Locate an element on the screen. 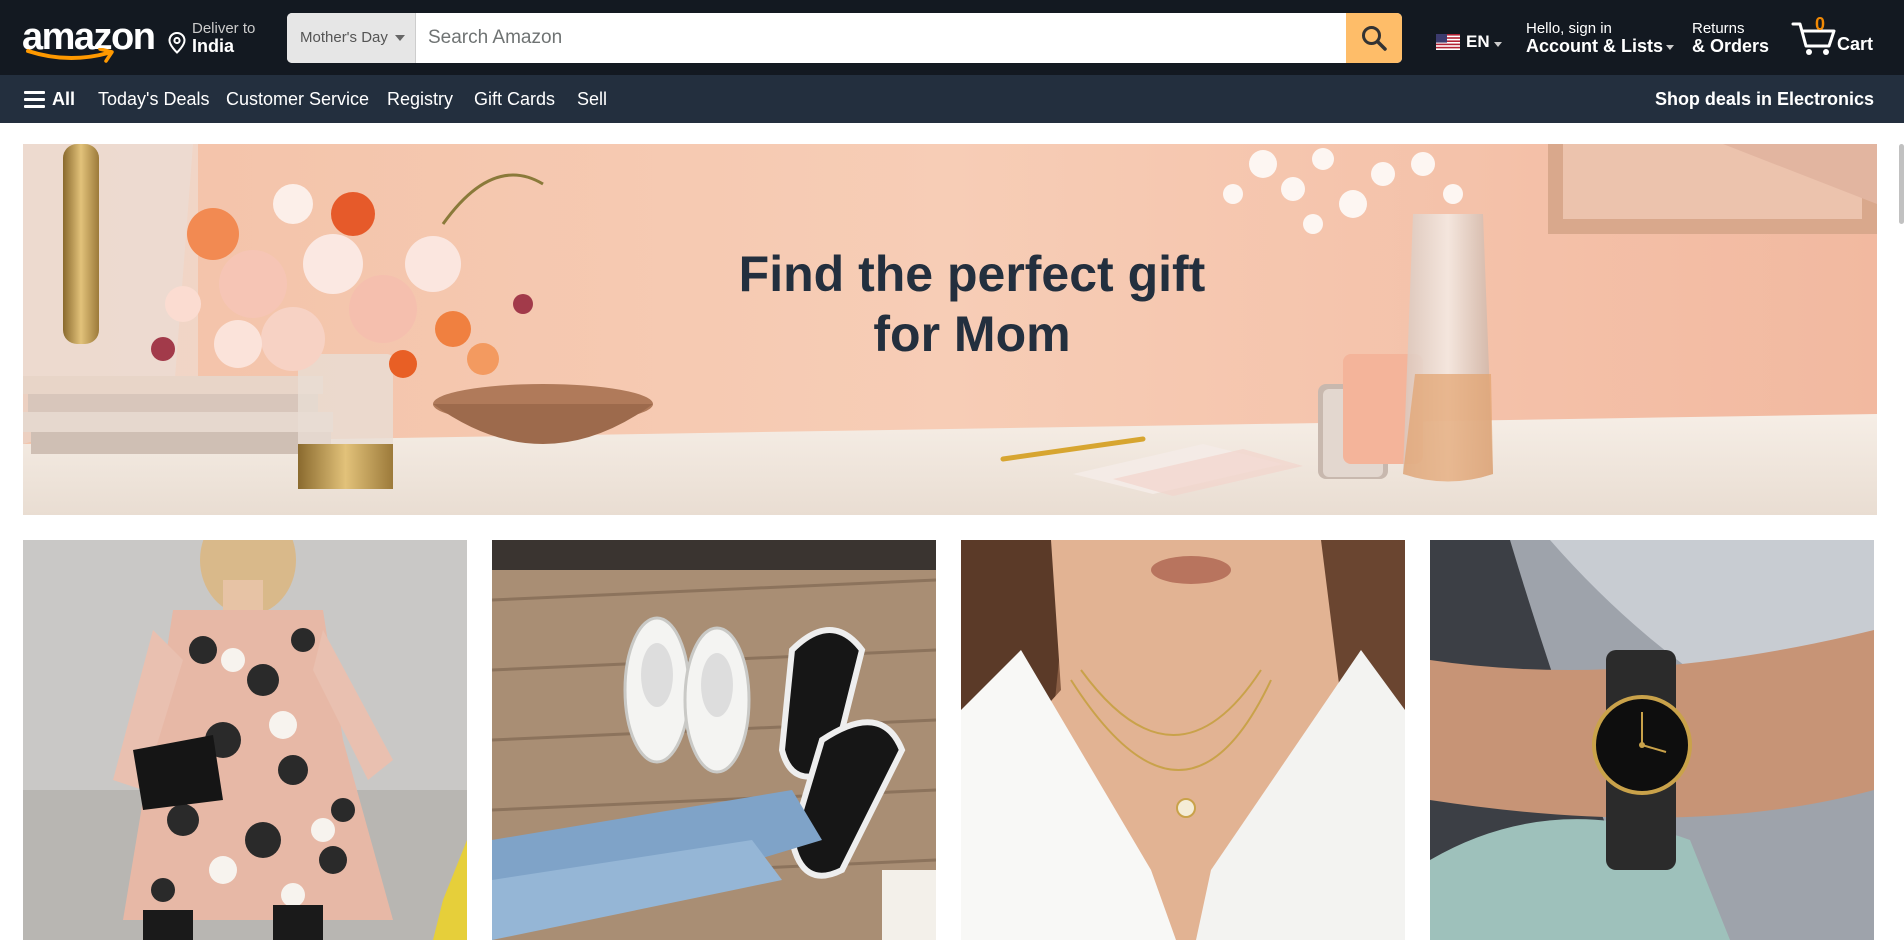 Image resolution: width=1904 pixels, height=940 pixels. search-bar: Mother's Day is located at coordinates (844, 38).